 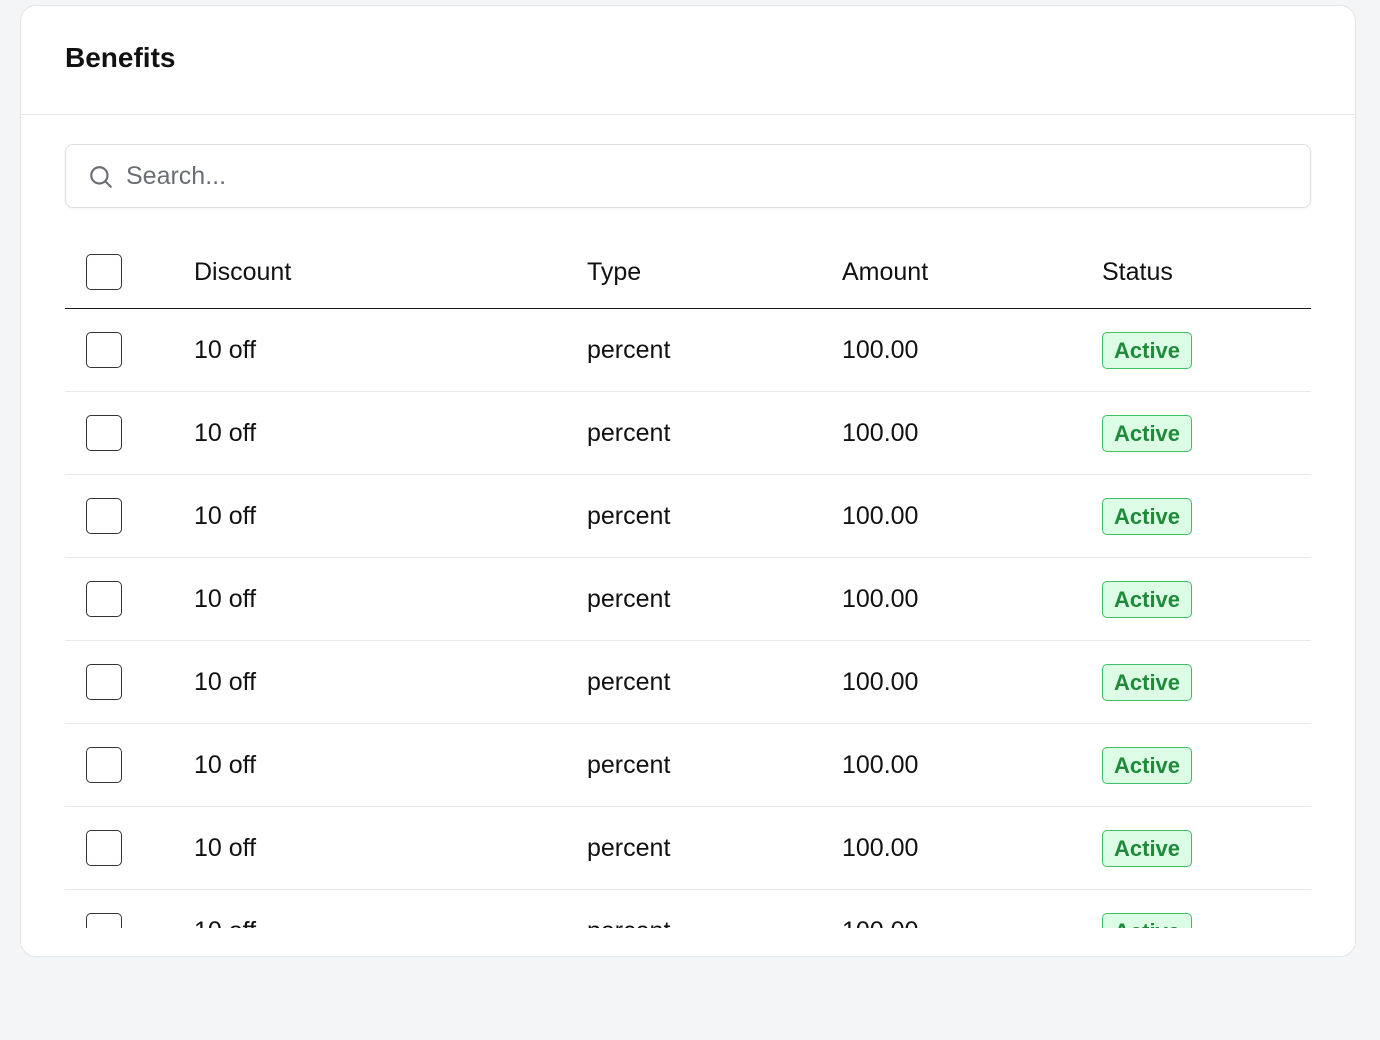 I want to click on column-header-discount: Discount, so click(x=390, y=272).